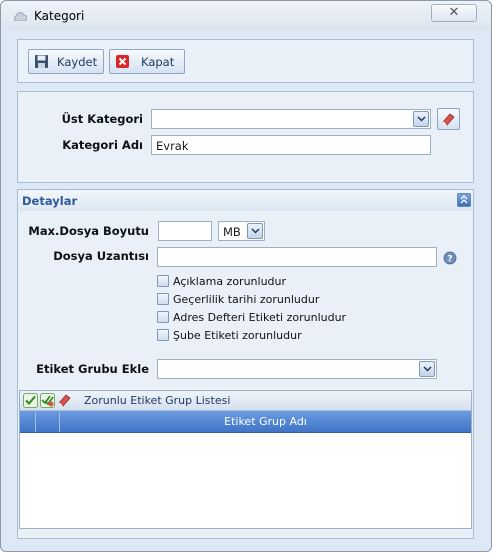 This screenshot has height=554, width=494. I want to click on grid-title: Zorunlu Etiket Grup Listesi, so click(157, 400).